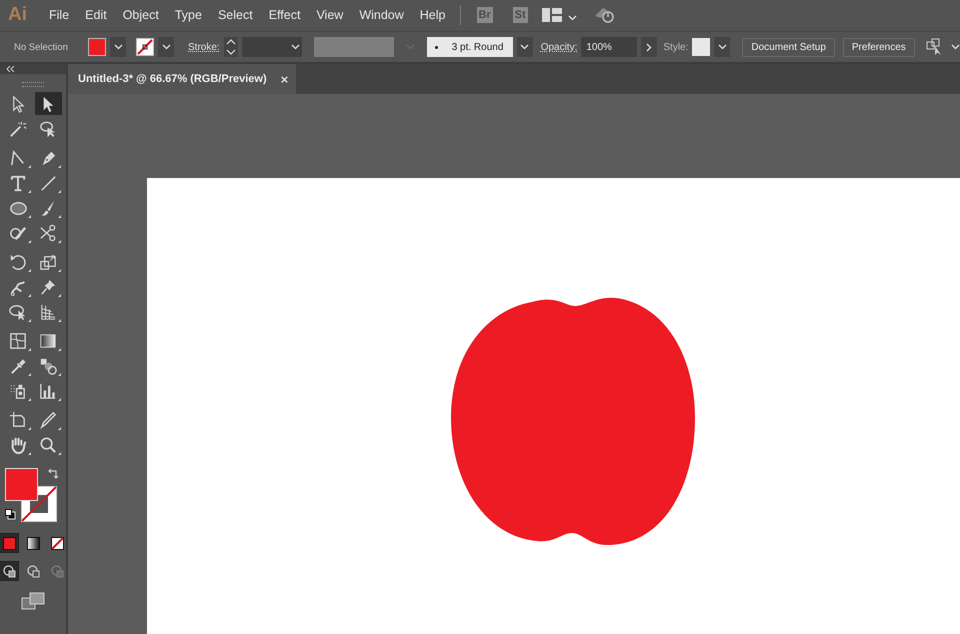 Image resolution: width=960 pixels, height=634 pixels. Describe the element at coordinates (603, 15) in the screenshot. I see `sync-power-icon` at that location.